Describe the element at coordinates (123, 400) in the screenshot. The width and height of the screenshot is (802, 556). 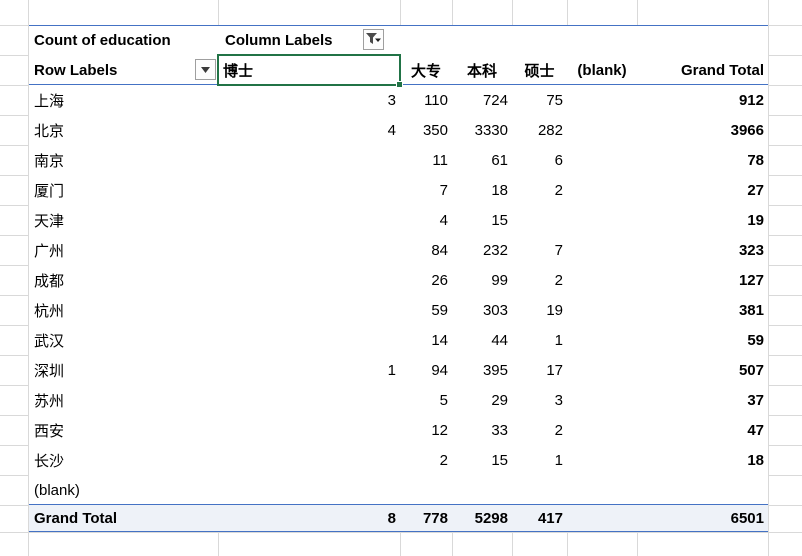
I see `row-label: 苏州` at that location.